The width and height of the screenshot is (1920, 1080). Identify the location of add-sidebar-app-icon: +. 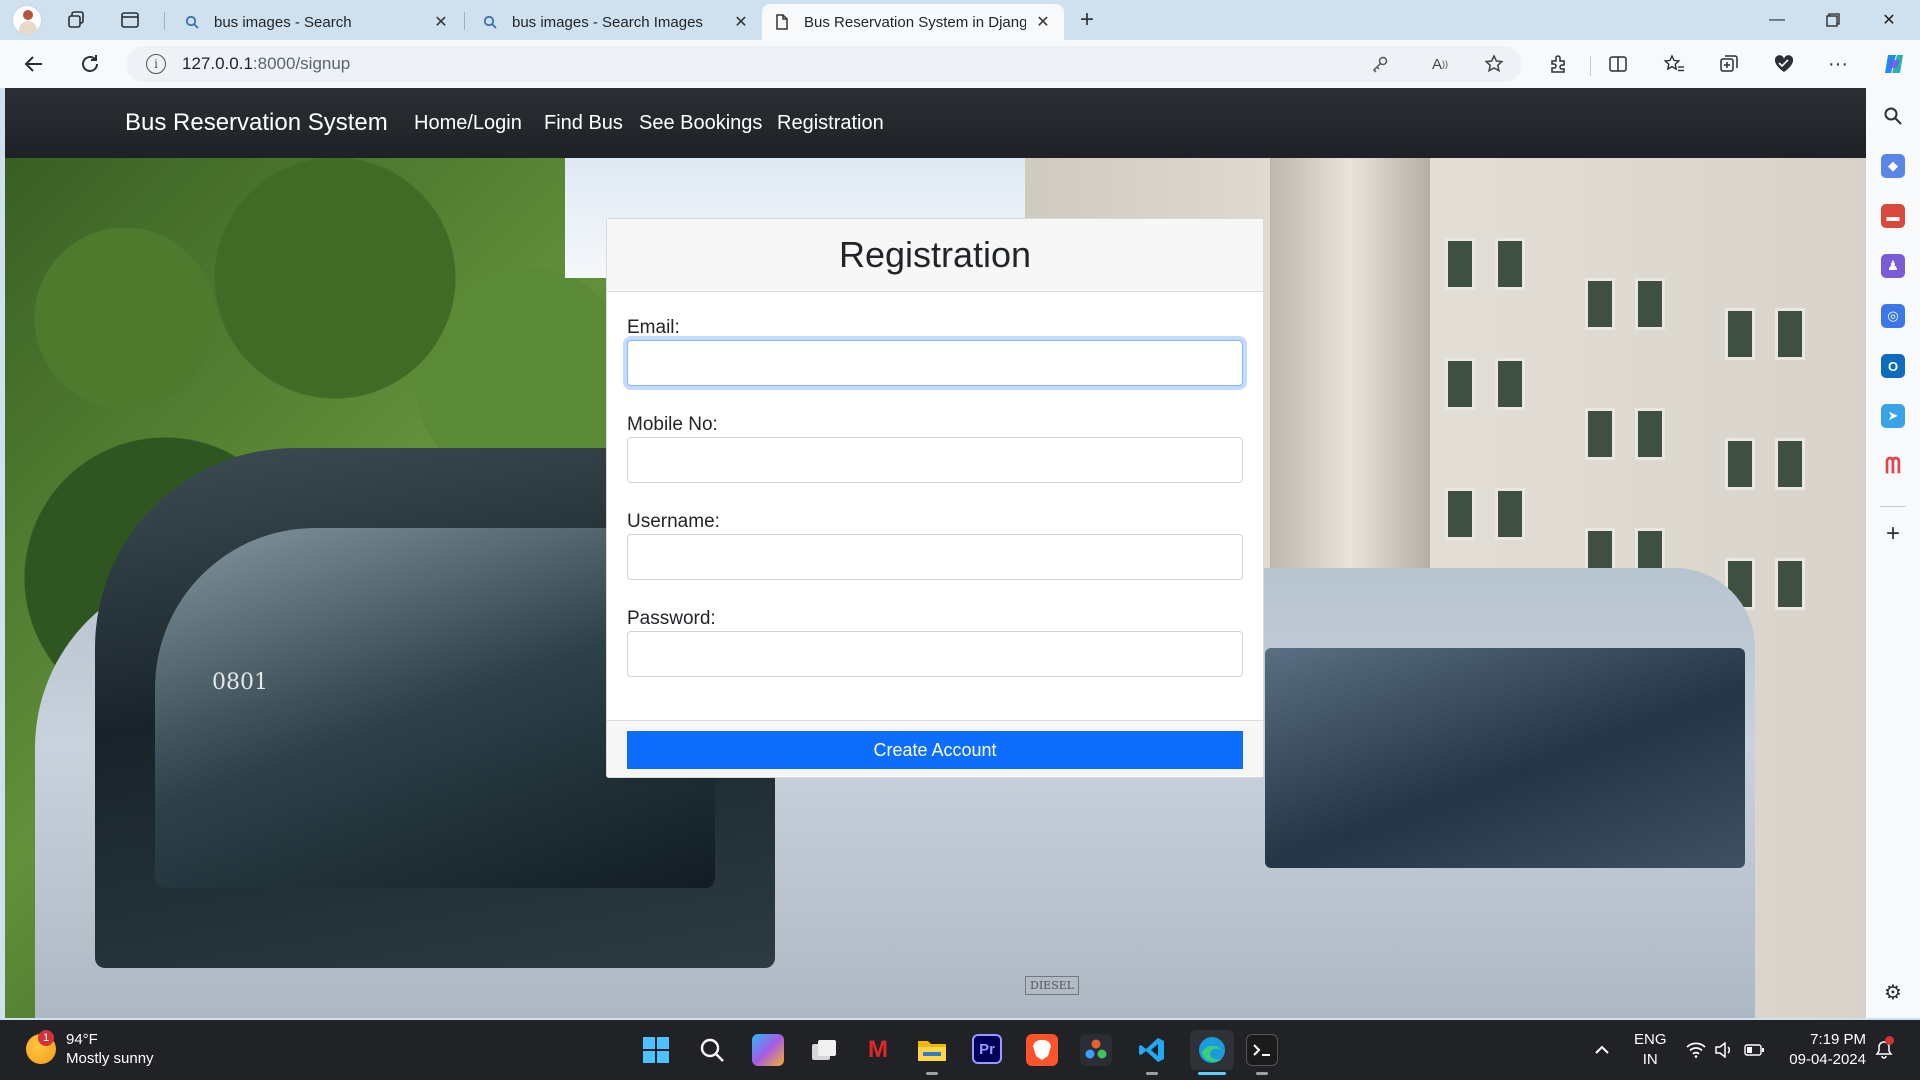
(1893, 533).